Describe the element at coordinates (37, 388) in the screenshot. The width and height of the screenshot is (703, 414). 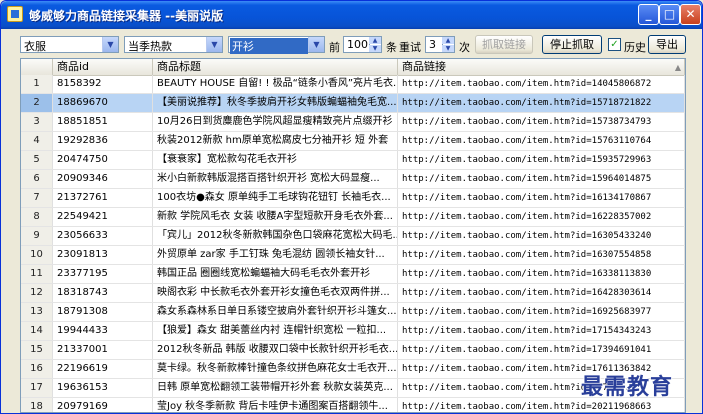
I see `row-number: 17` at that location.